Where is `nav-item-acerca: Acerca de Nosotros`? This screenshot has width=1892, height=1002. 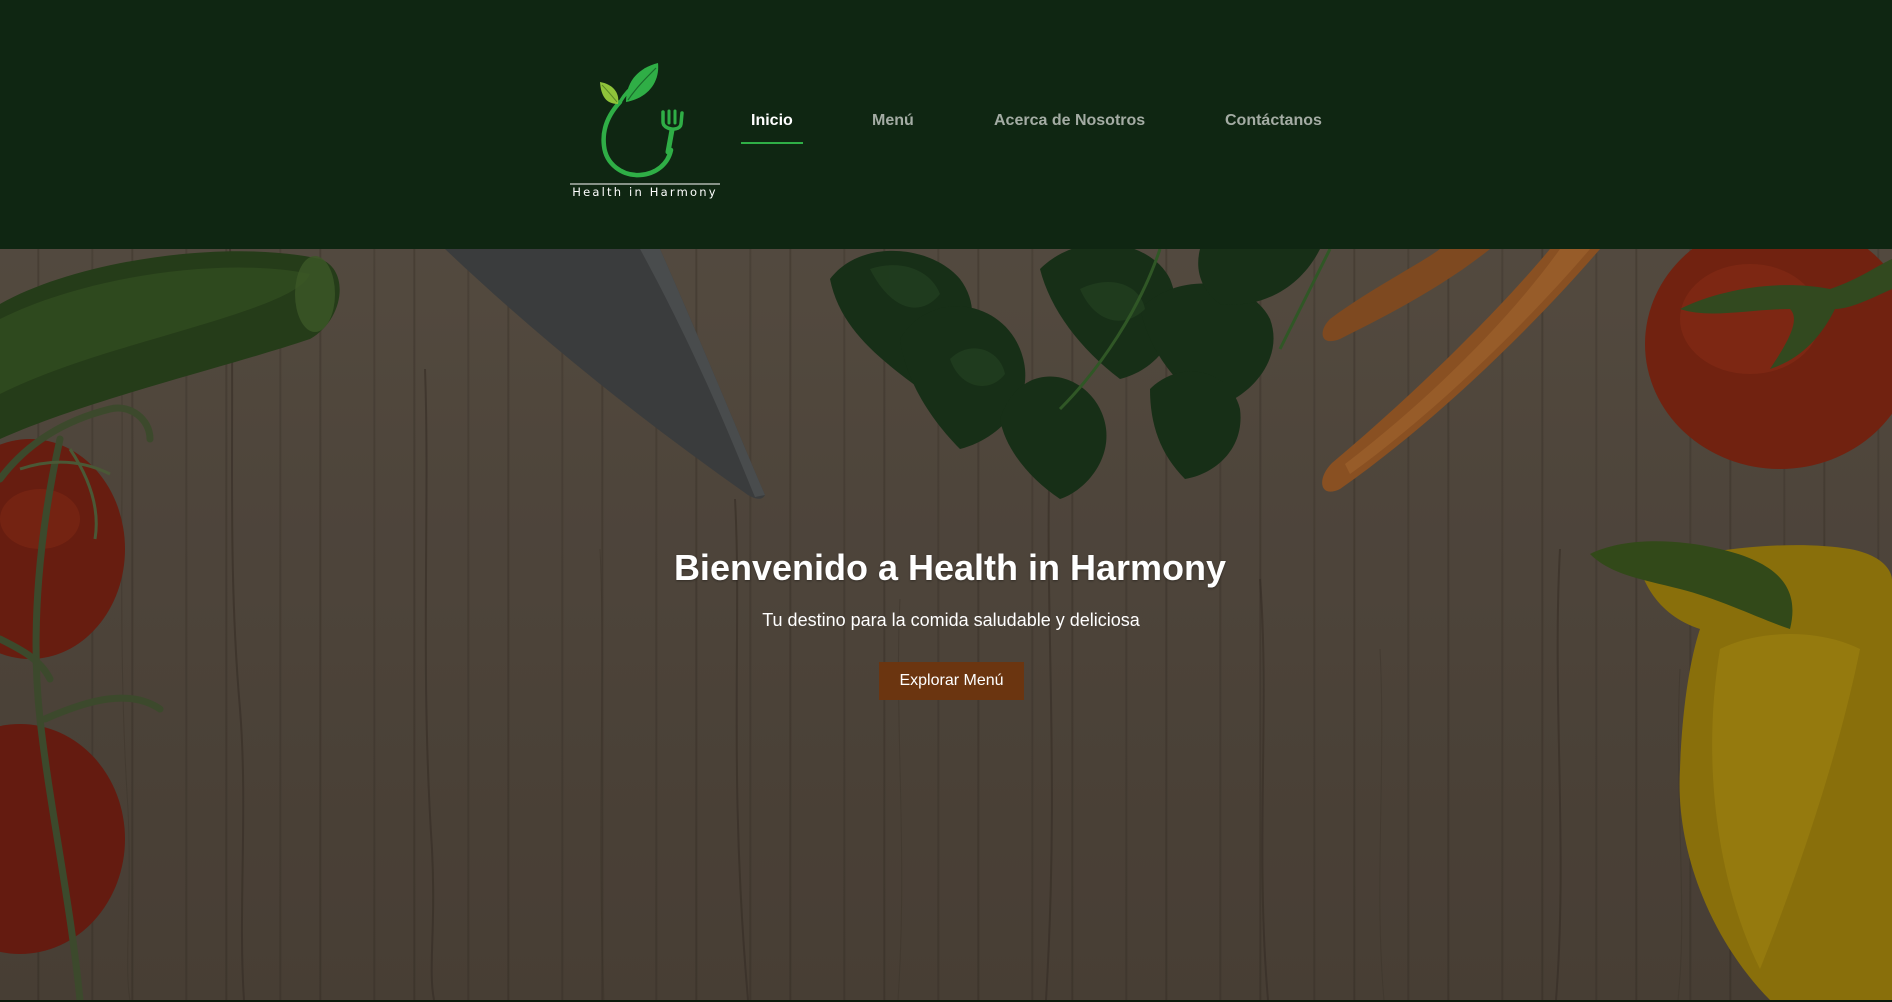
nav-item-acerca: Acerca de Nosotros is located at coordinates (1069, 128).